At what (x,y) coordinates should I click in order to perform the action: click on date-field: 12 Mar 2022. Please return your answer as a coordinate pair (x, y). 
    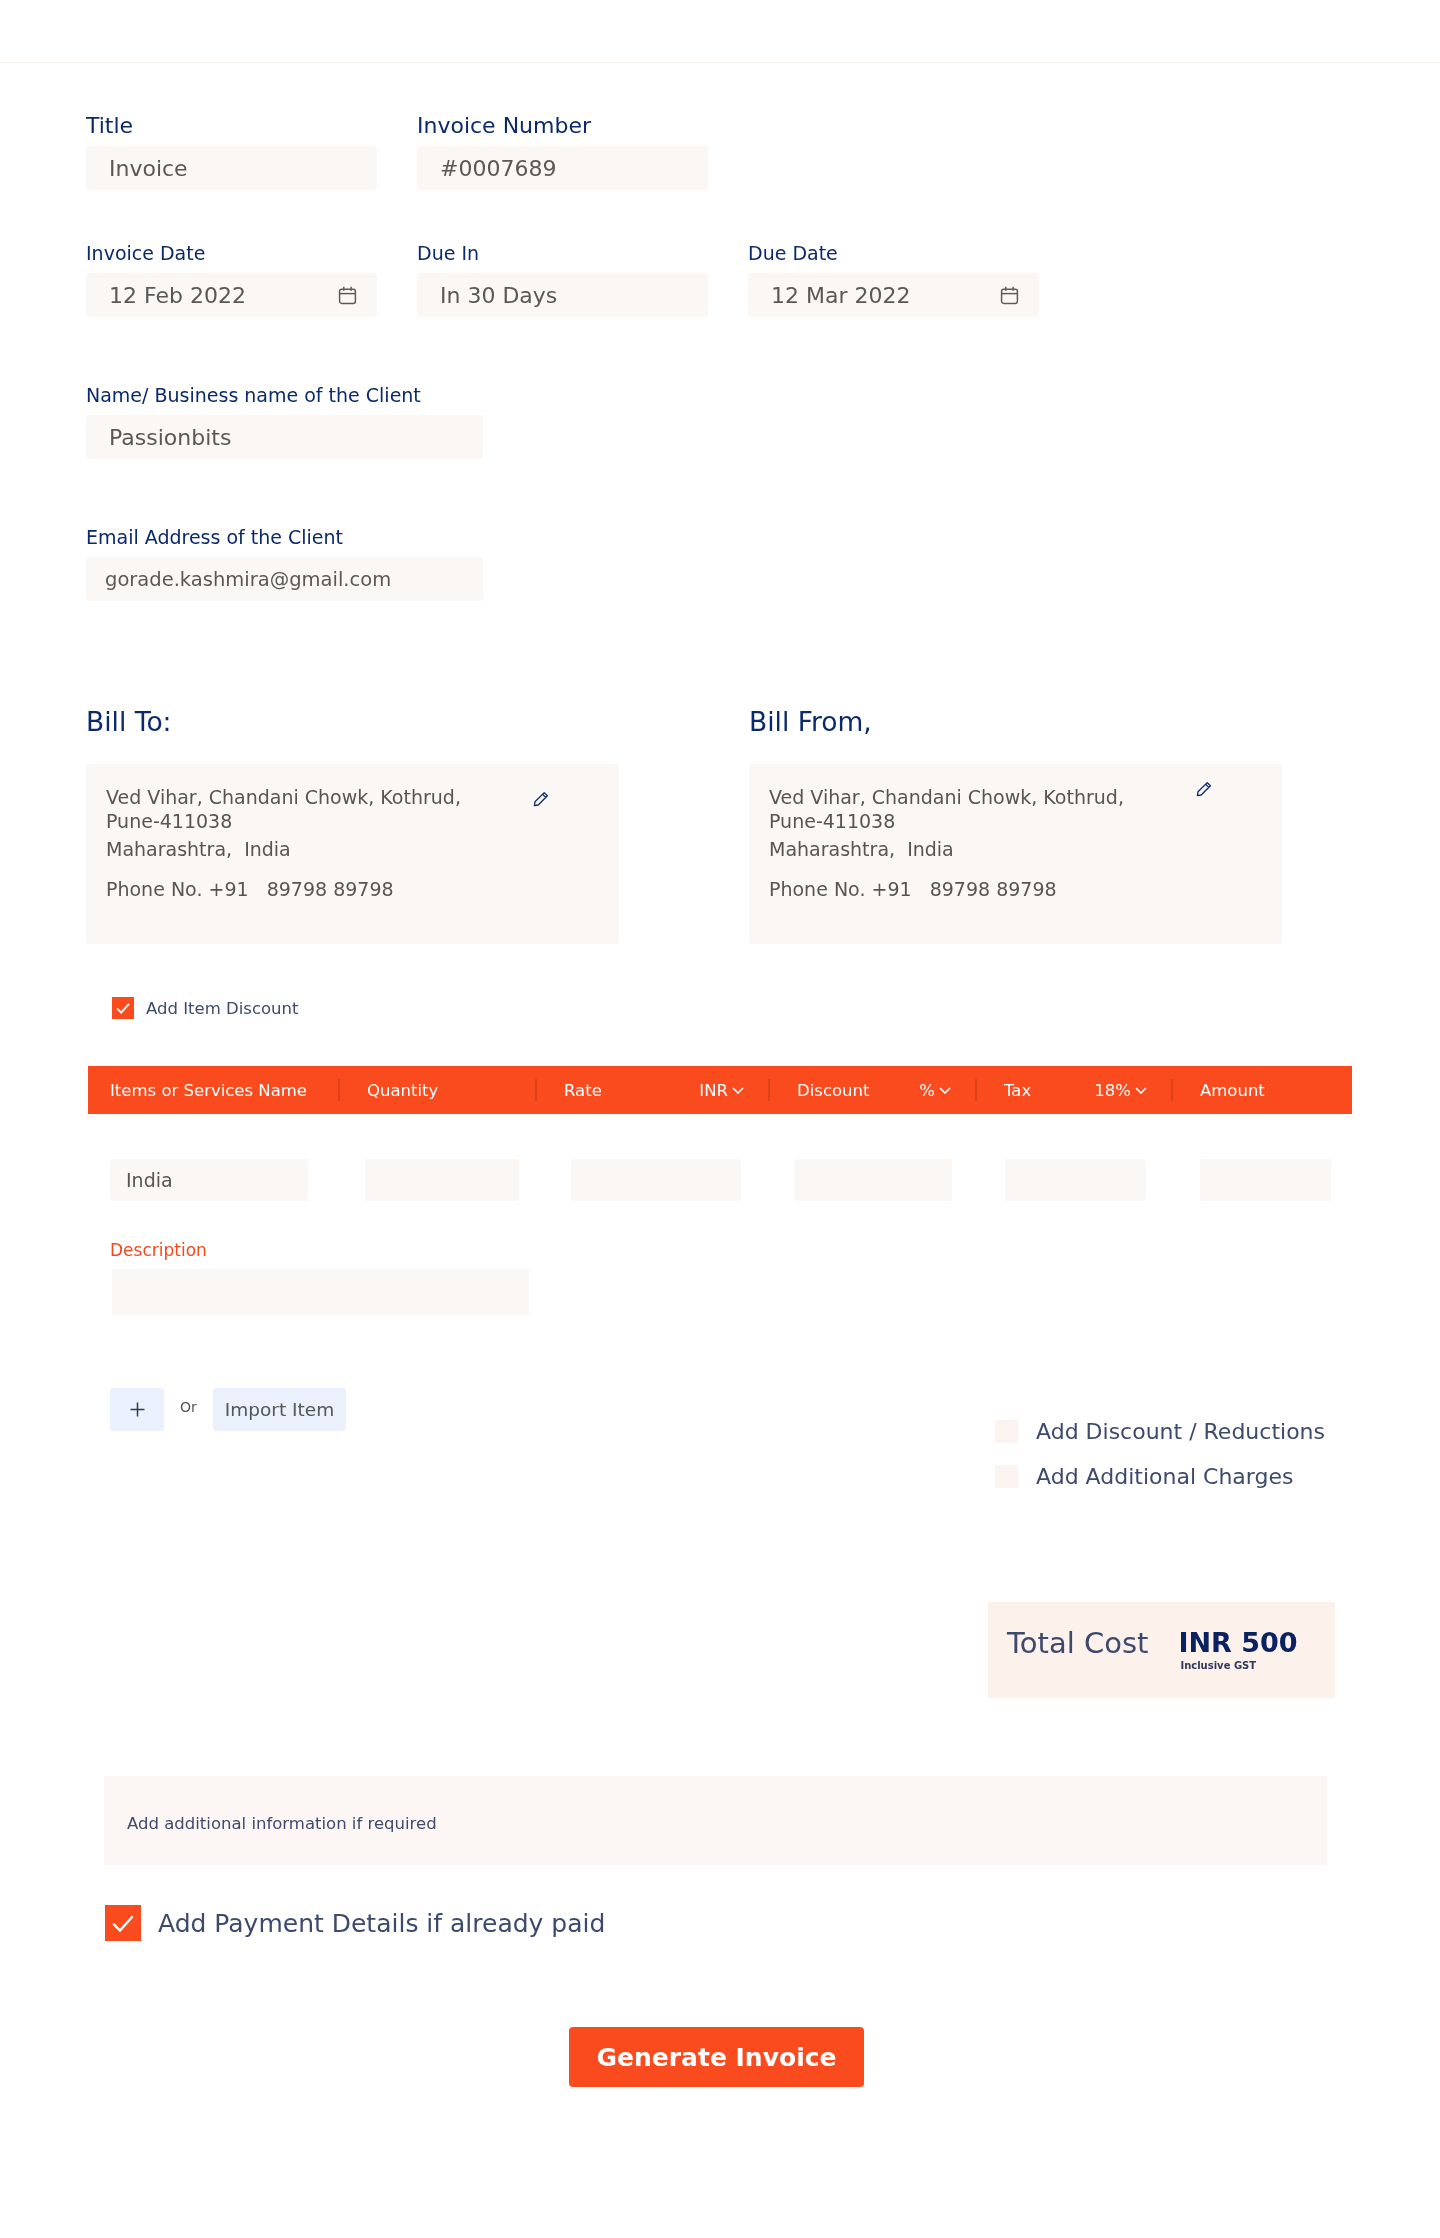
    Looking at the image, I should click on (893, 295).